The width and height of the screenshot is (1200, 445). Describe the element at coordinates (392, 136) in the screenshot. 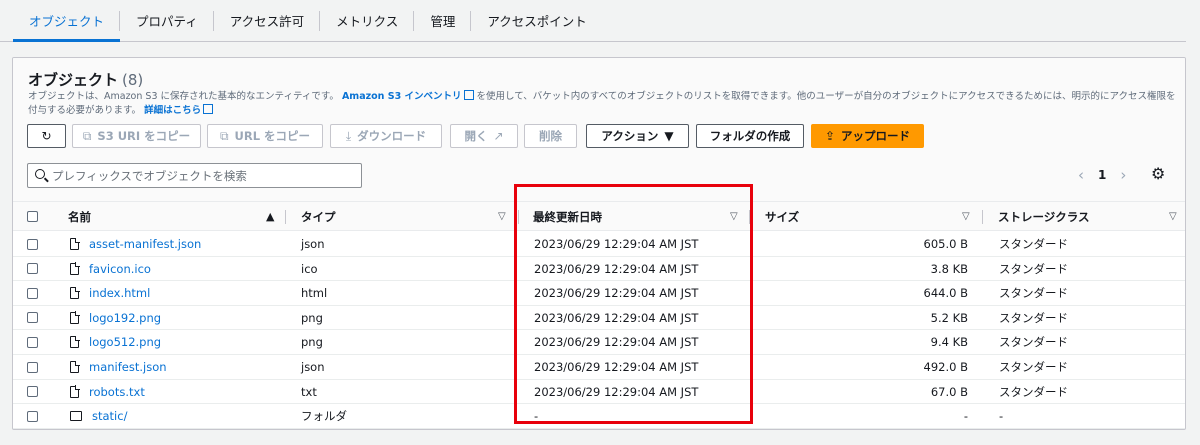

I see `download-label: ダウンロード` at that location.